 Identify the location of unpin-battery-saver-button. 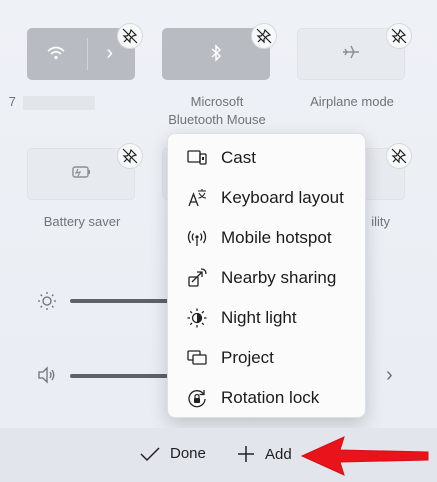
(130, 156).